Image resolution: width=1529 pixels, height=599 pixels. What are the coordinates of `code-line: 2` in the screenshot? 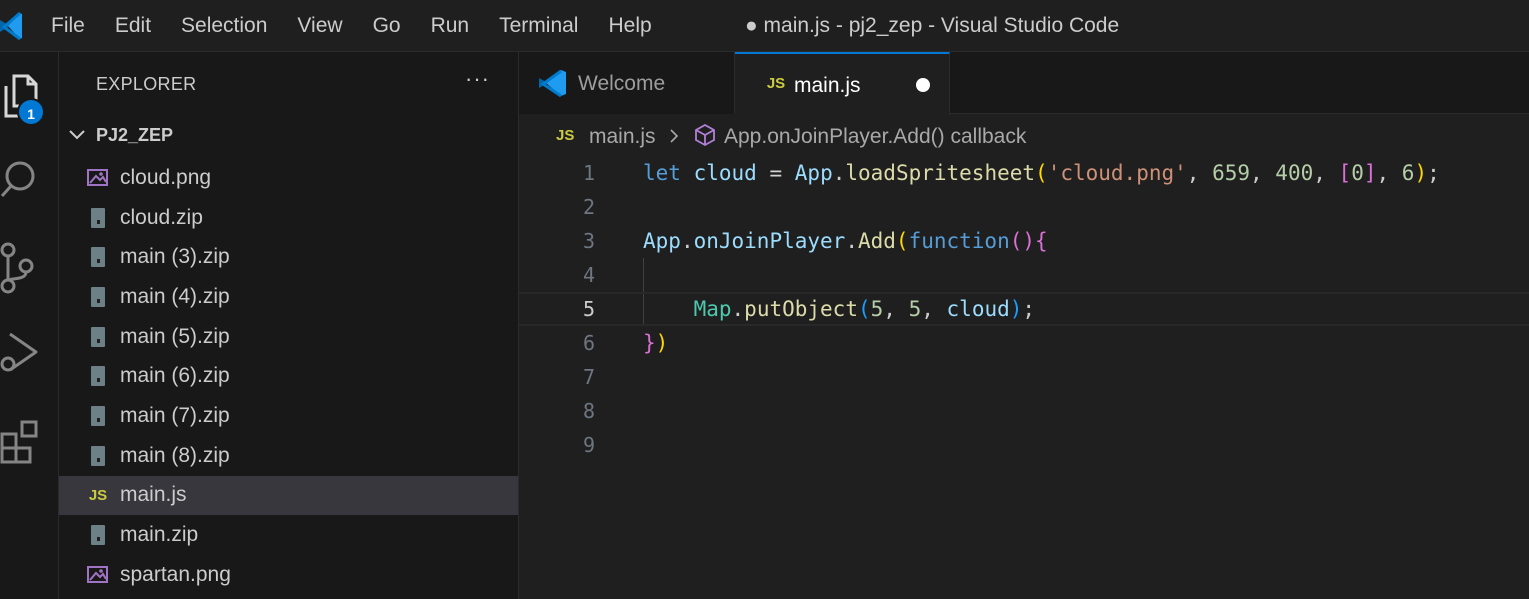 It's located at (1024, 207).